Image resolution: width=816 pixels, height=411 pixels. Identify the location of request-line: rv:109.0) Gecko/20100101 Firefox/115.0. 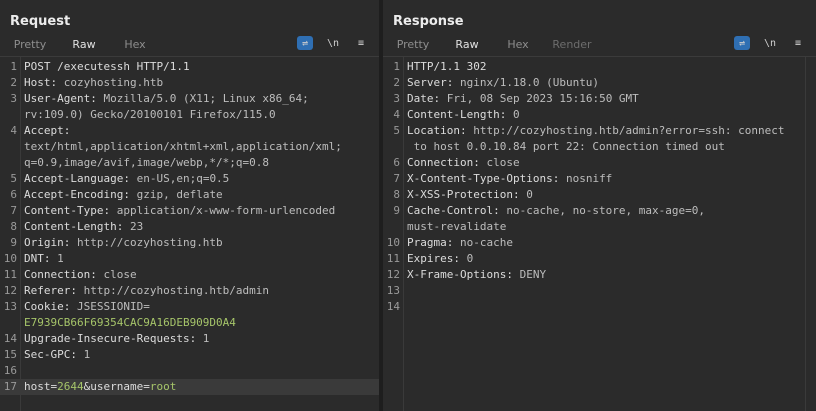
(189, 115).